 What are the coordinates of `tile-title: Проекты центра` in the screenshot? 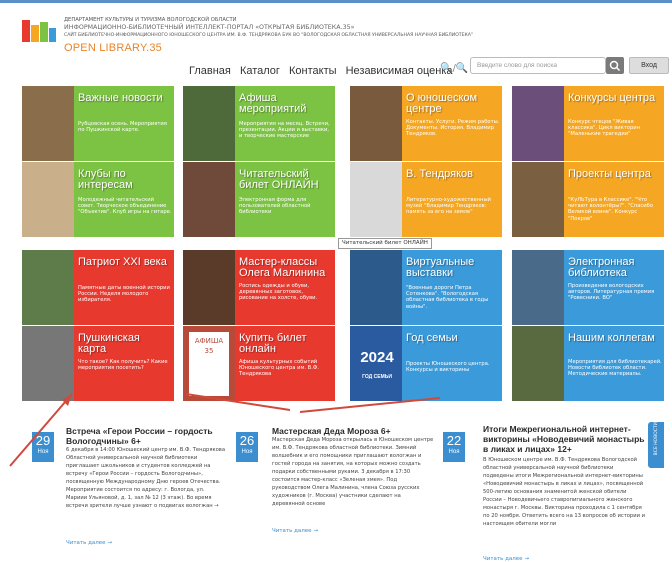 It's located at (609, 174).